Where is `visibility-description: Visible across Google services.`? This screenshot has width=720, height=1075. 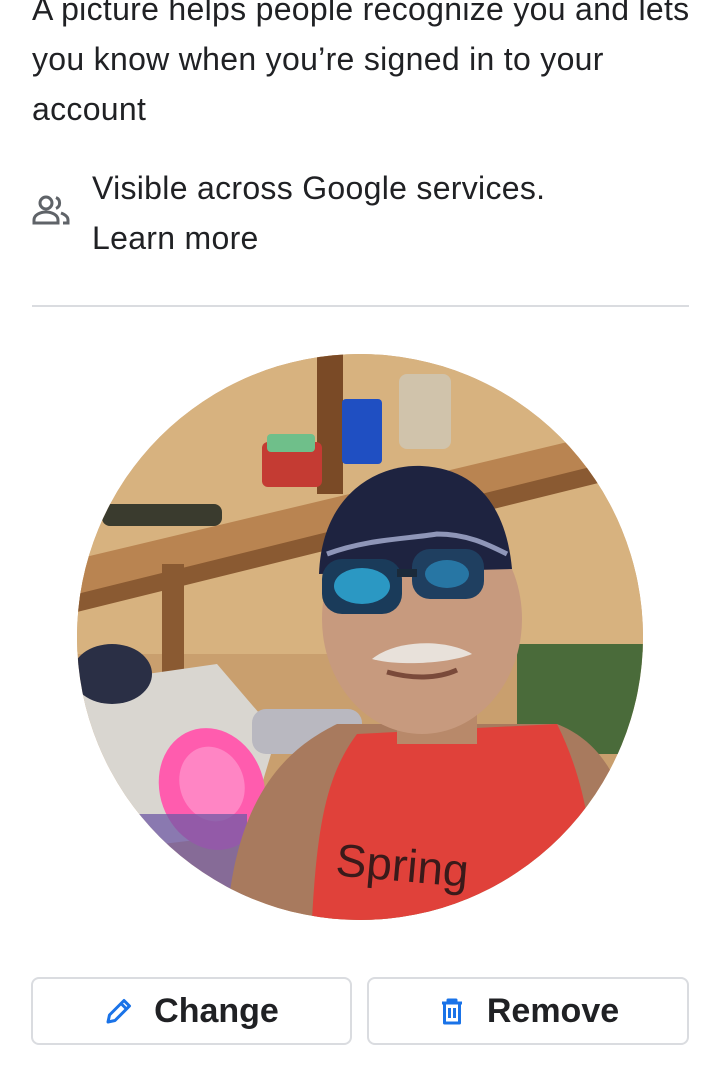
visibility-description: Visible across Google services. is located at coordinates (319, 188).